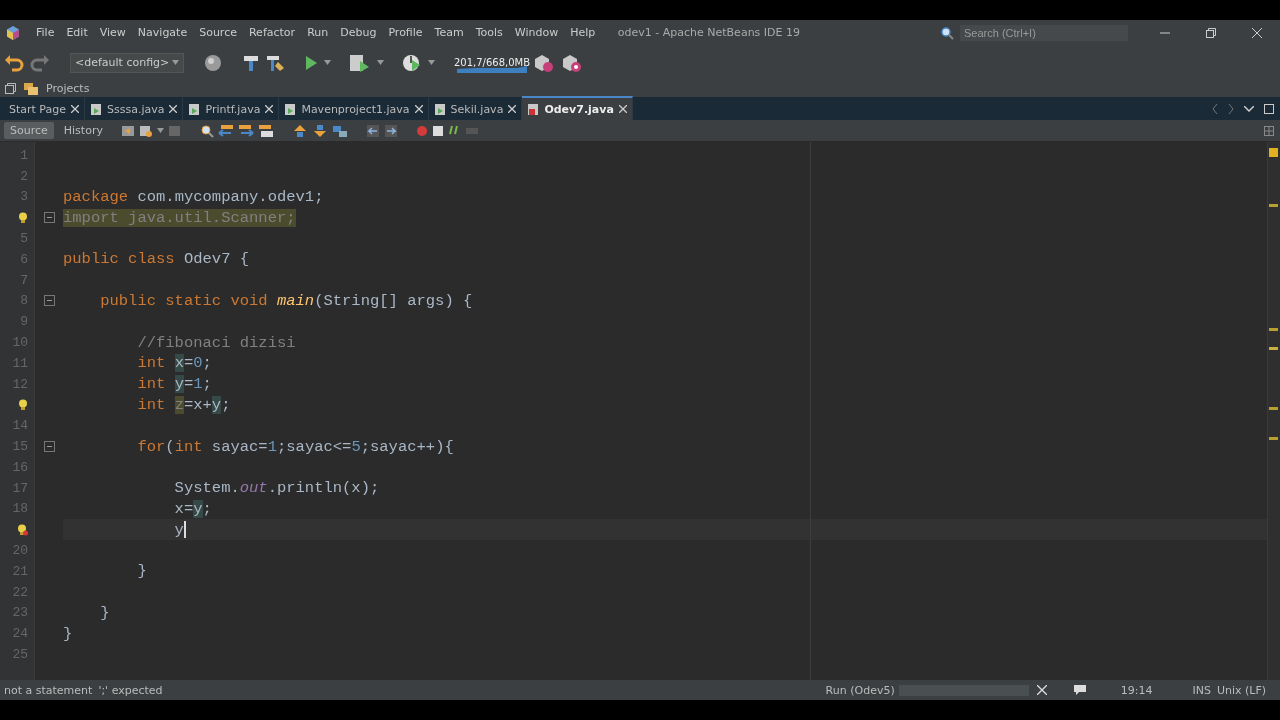  I want to click on task-label: Run (Odev5), so click(860, 690).